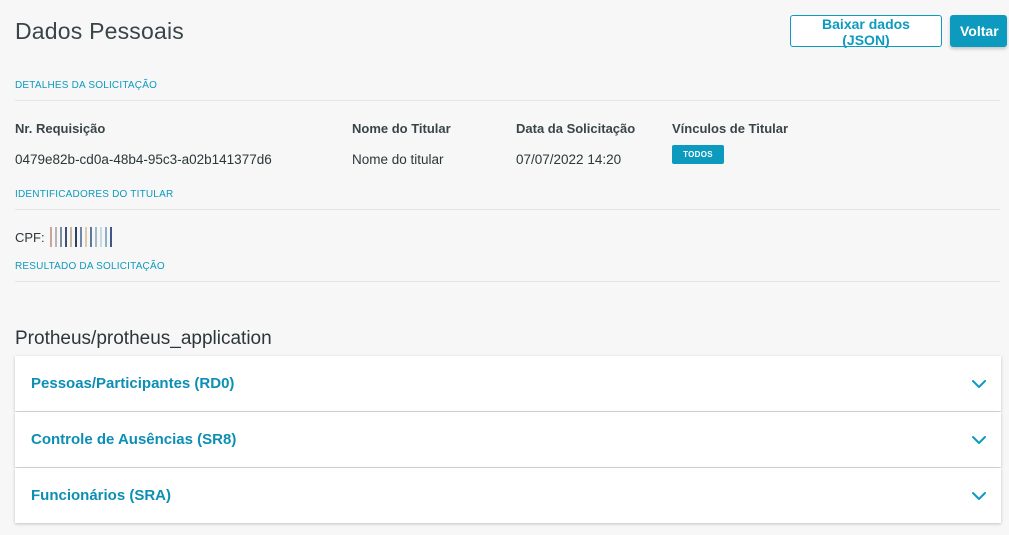 The image size is (1009, 535). I want to click on accordion-title: Pessoas/Participantes (RD0), so click(133, 383).